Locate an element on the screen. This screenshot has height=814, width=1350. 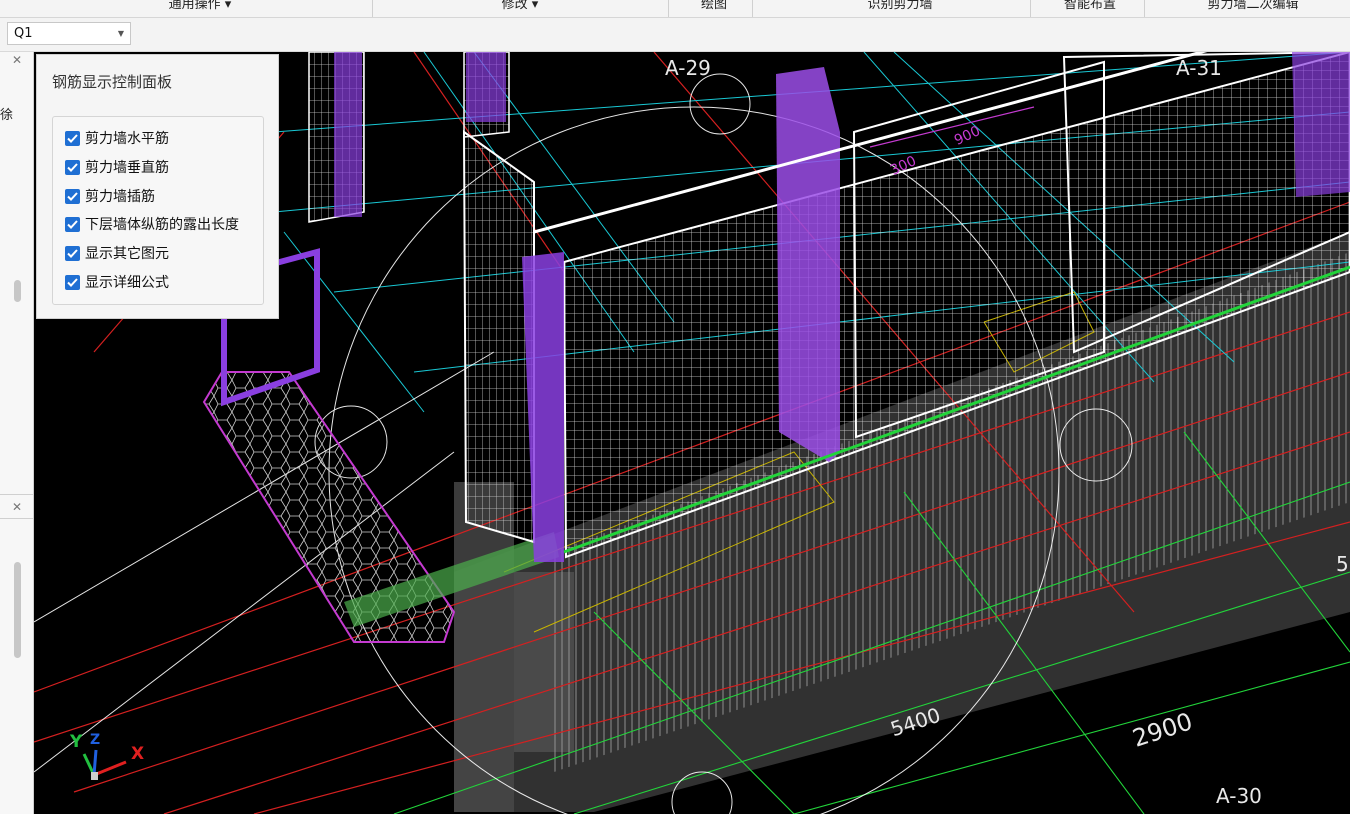
floor-select-value: Q1 is located at coordinates (23, 33).